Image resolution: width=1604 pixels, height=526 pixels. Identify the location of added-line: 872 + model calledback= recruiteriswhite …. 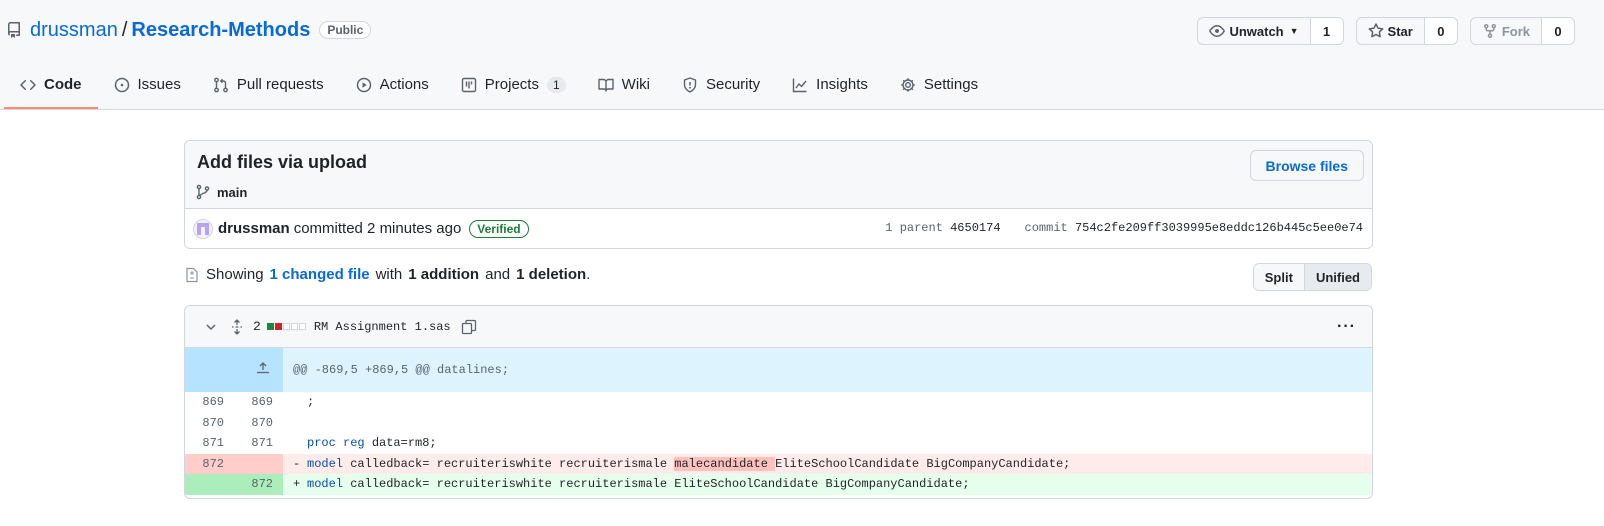
(778, 484).